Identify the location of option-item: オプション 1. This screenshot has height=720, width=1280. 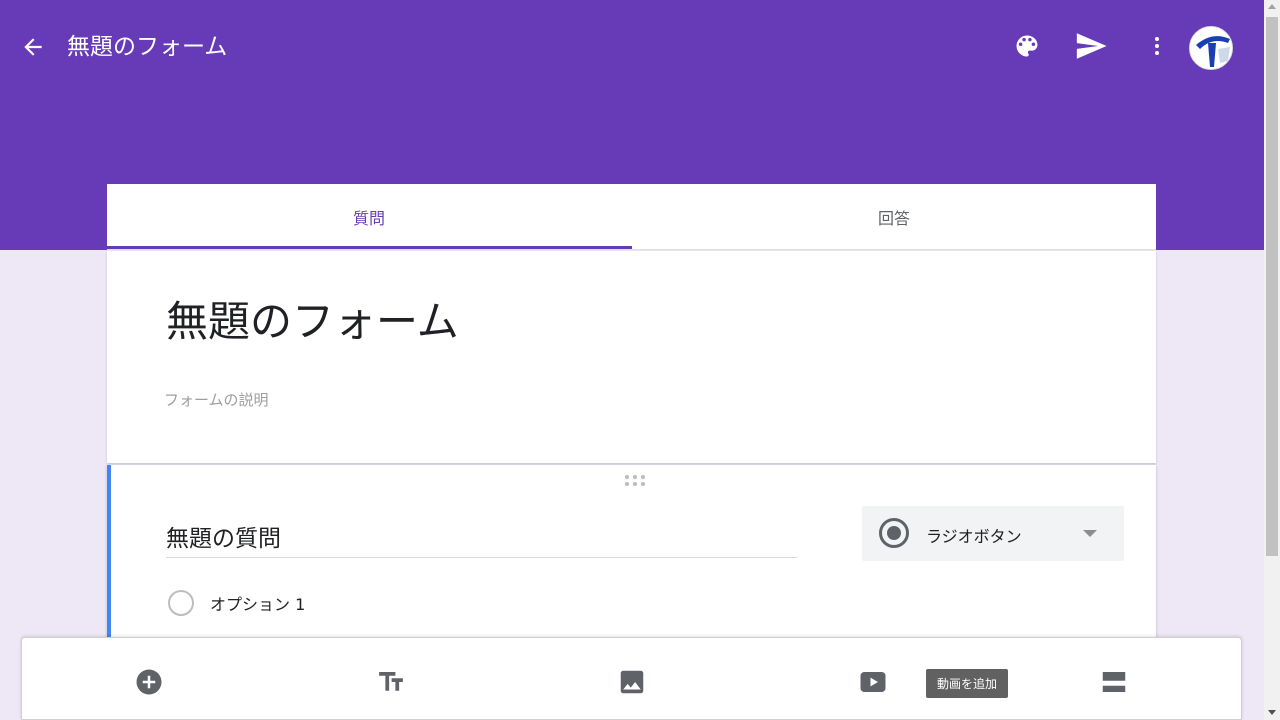
(236, 603).